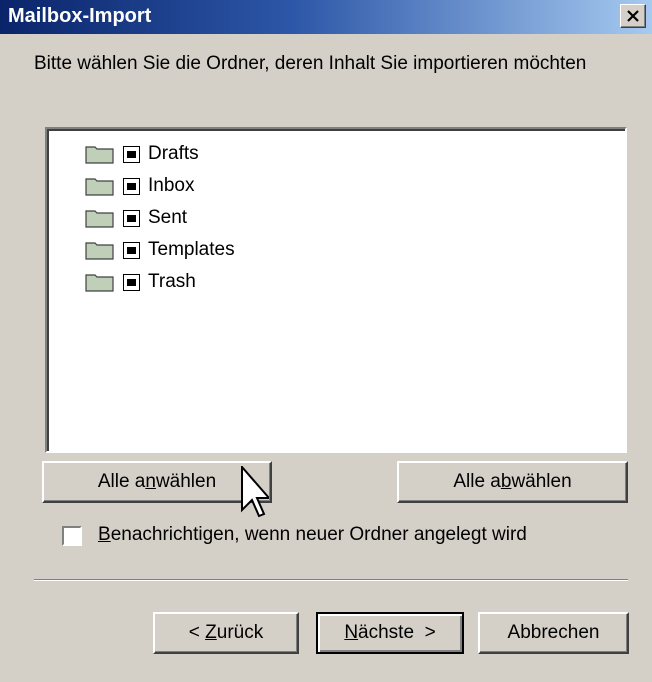  Describe the element at coordinates (186, 481) in the screenshot. I see `select-all-label-post: wählen` at that location.